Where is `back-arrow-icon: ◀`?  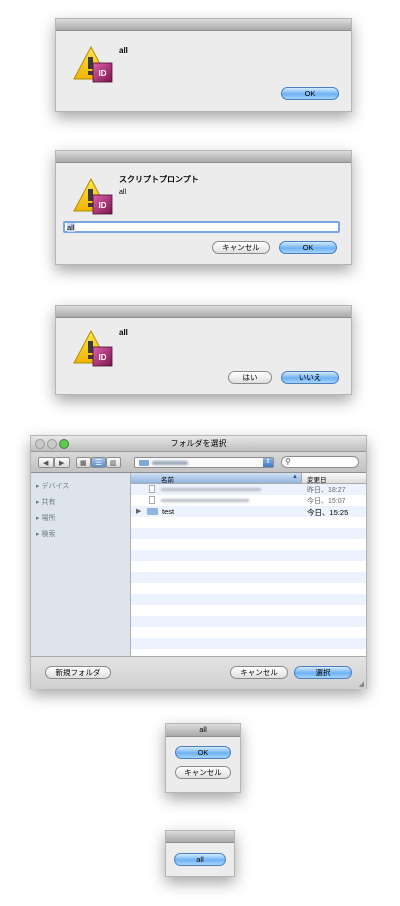 back-arrow-icon: ◀ is located at coordinates (46, 463).